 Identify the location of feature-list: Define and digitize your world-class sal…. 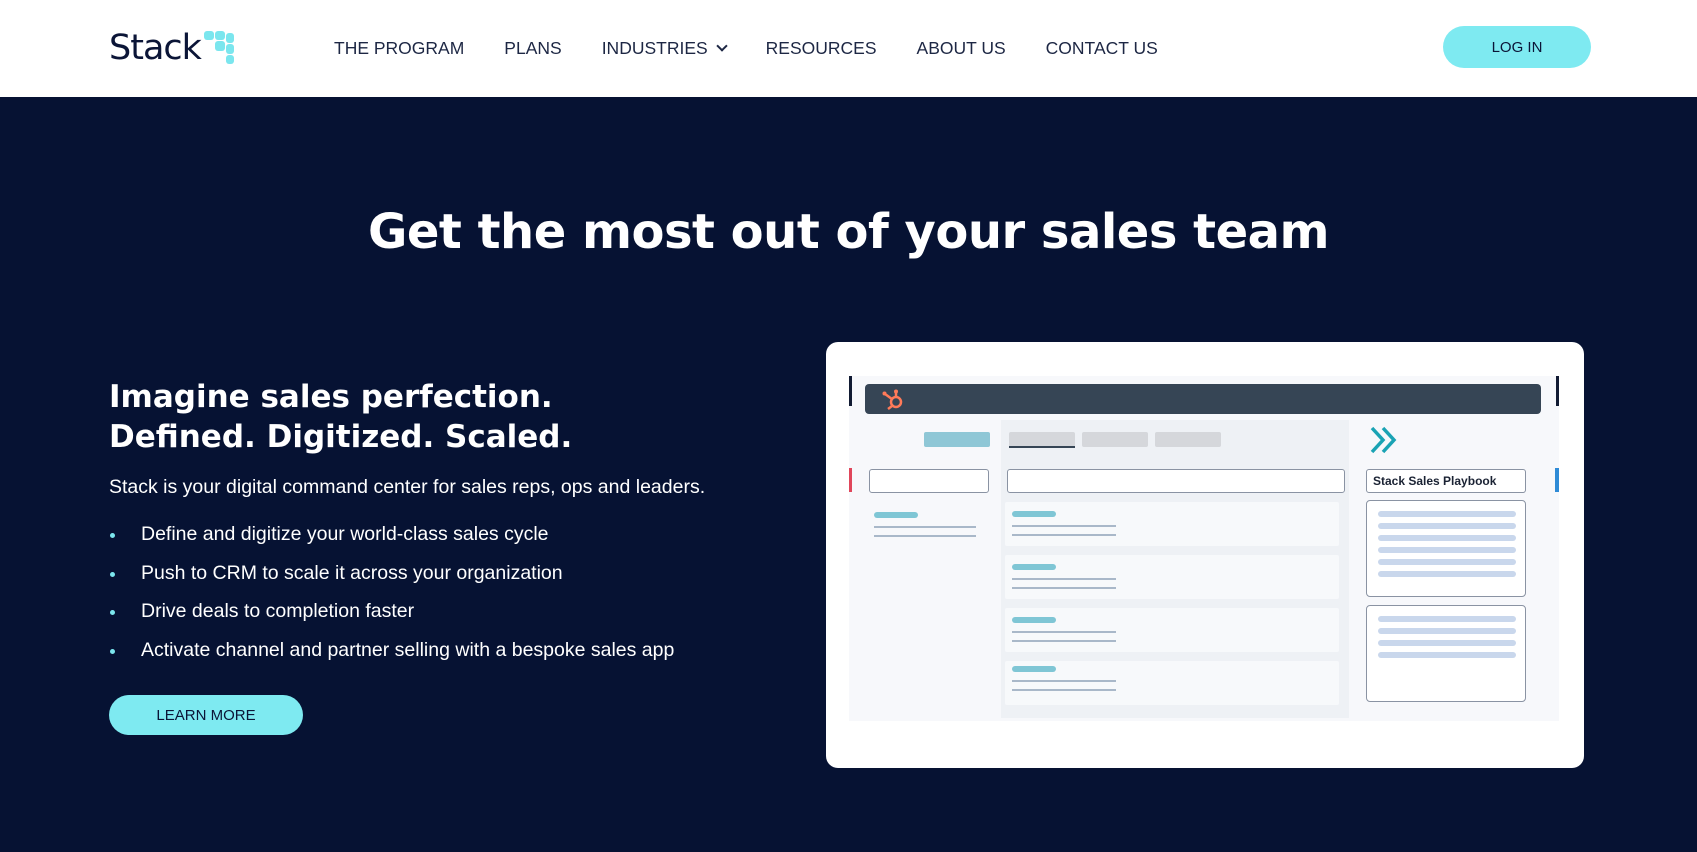
(439, 592).